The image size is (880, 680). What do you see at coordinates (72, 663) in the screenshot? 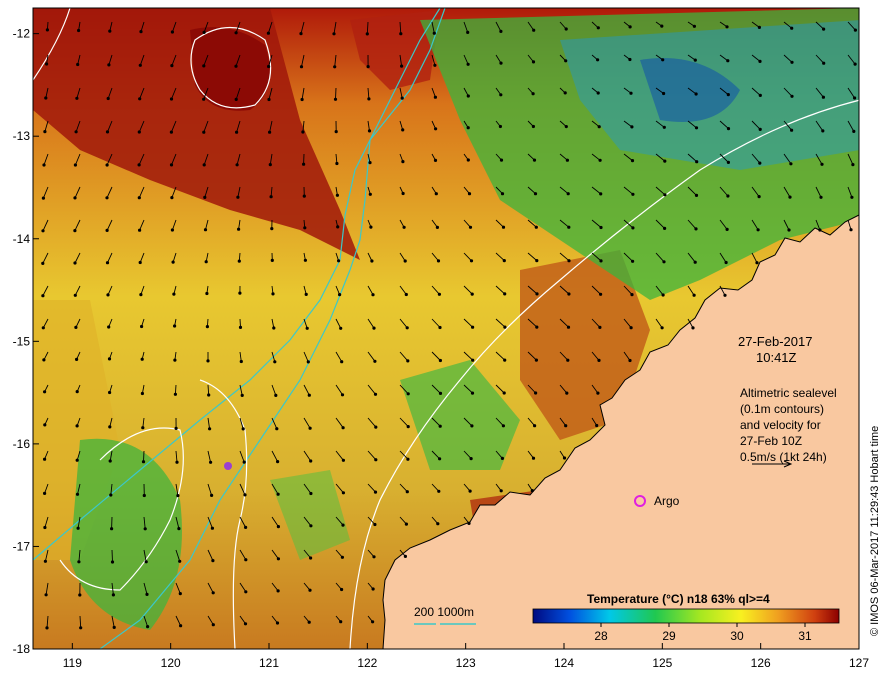
I see `x-tick-label: 119` at bounding box center [72, 663].